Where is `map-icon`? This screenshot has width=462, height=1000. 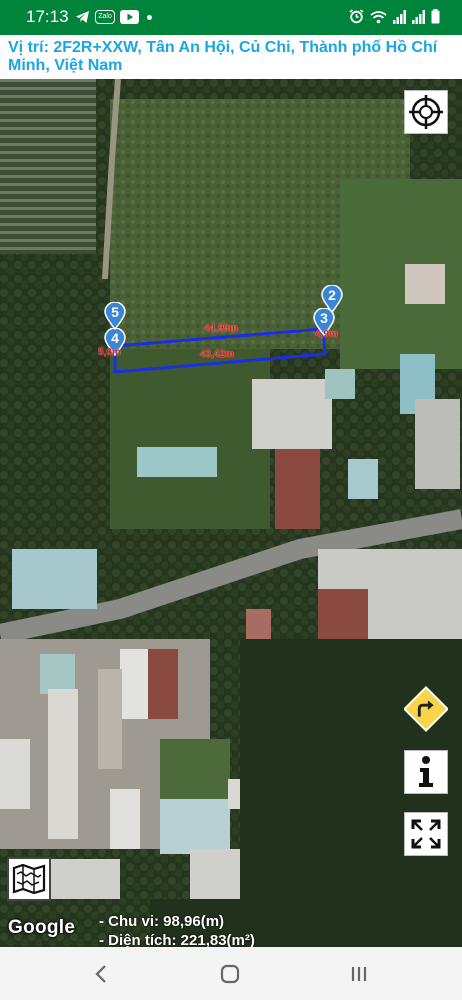
map-icon is located at coordinates (29, 879).